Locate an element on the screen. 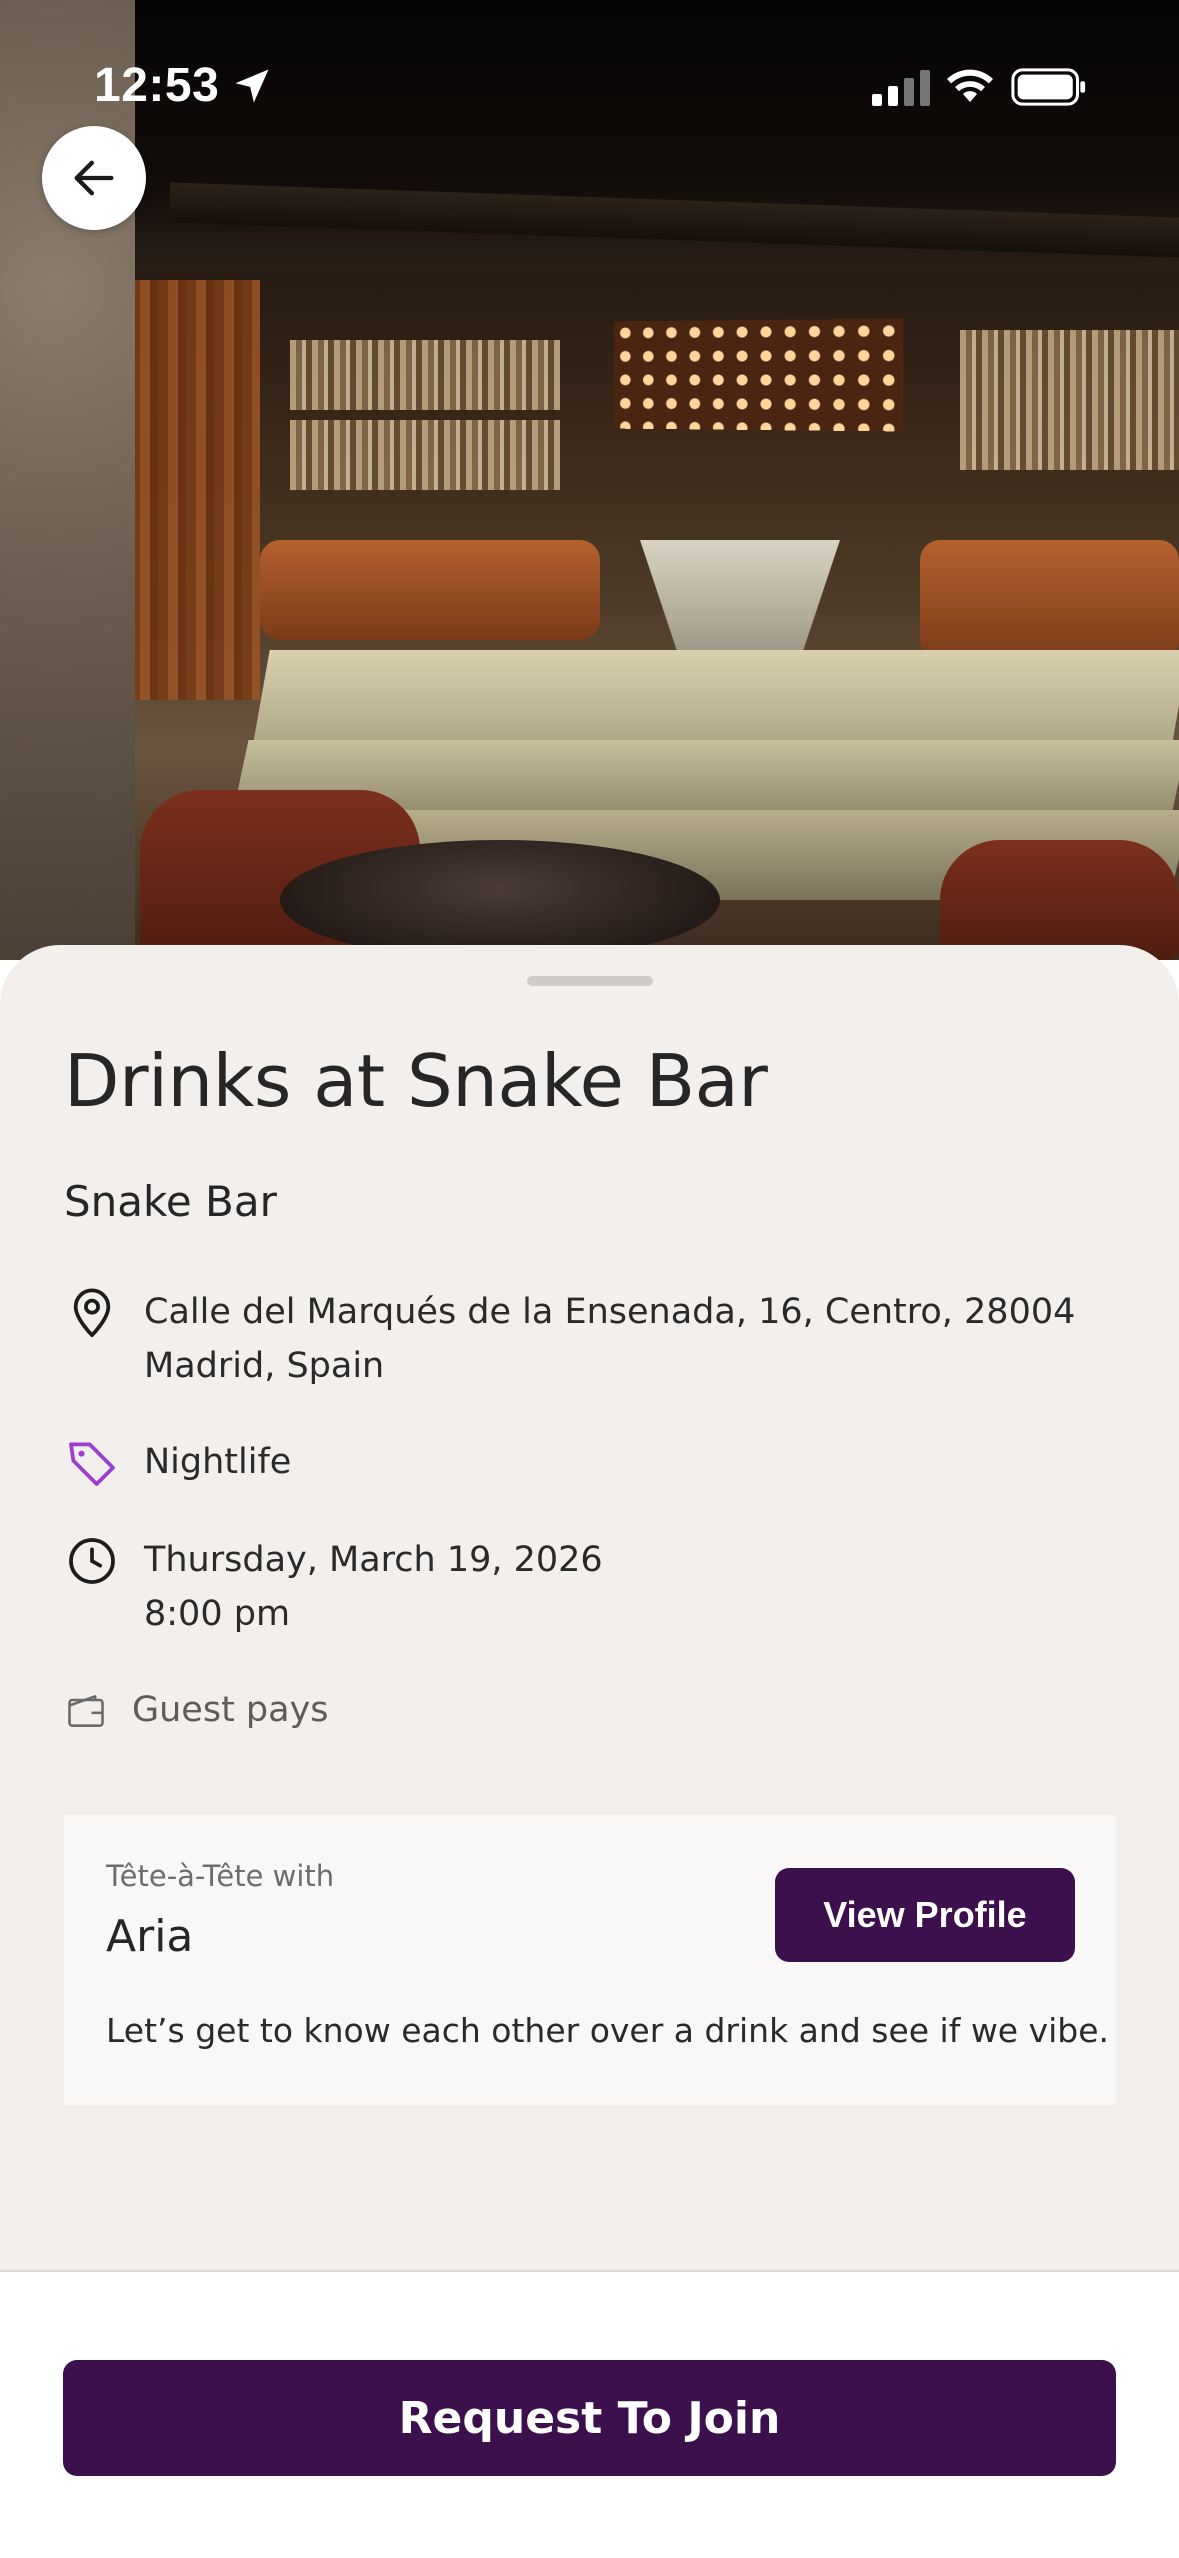 The image size is (1179, 2558). view-profile-button: View Profile is located at coordinates (925, 1915).